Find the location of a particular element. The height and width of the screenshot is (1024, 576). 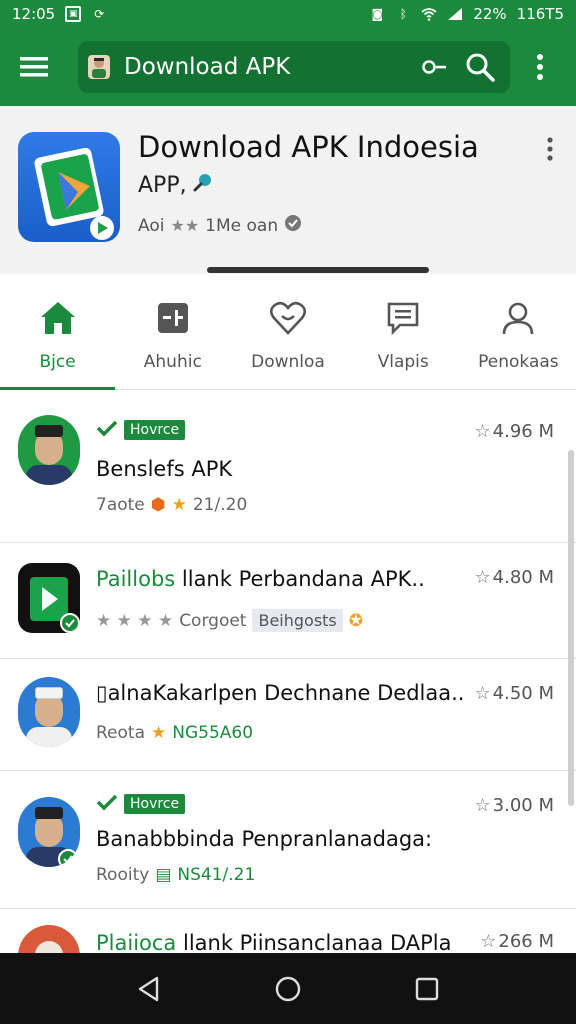

menu-icon is located at coordinates (34, 67).